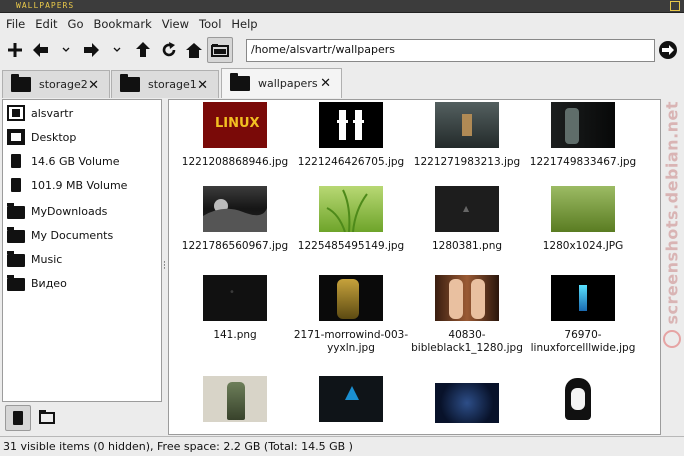  Describe the element at coordinates (467, 162) in the screenshot. I see `file-name: 1221271983213.jpg` at that location.